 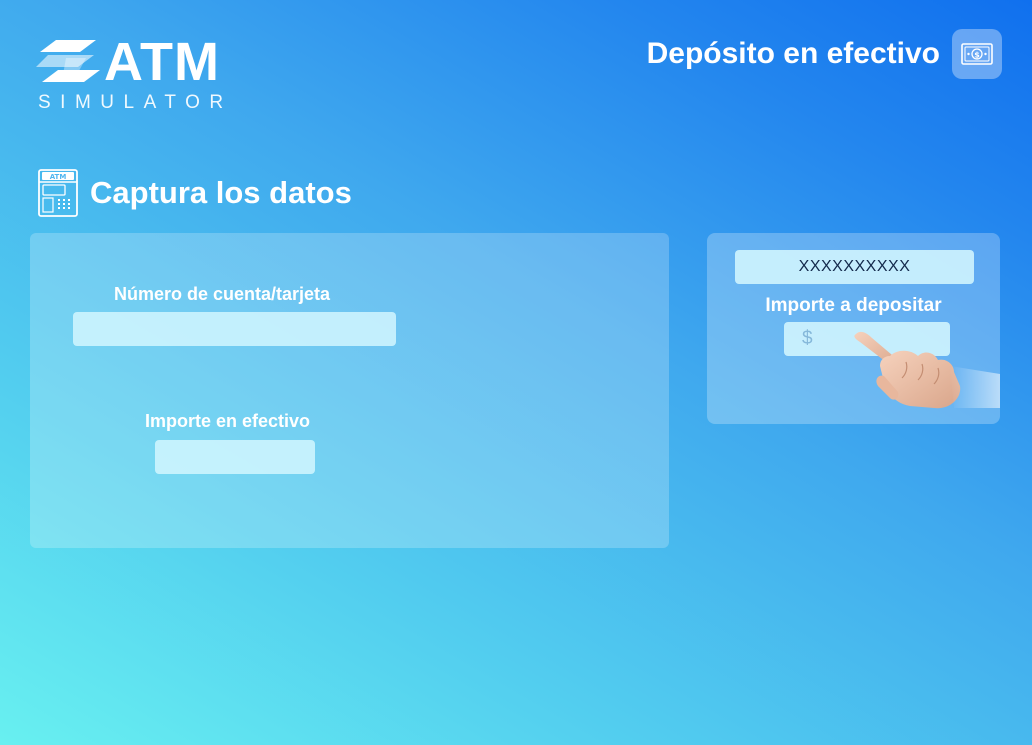 What do you see at coordinates (68, 61) in the screenshot?
I see `logo-mark-icon` at bounding box center [68, 61].